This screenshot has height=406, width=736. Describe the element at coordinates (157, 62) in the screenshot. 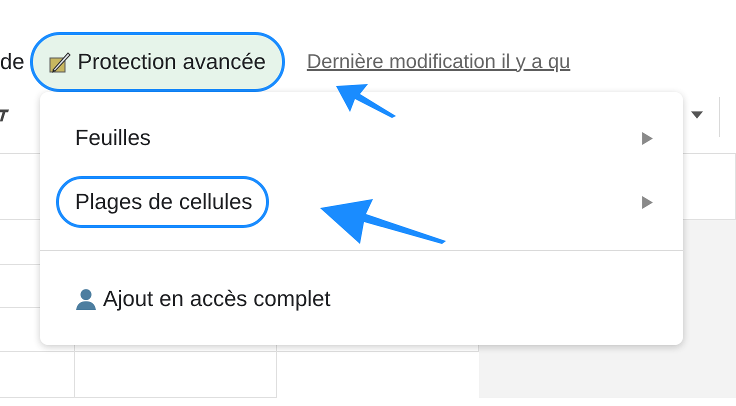

I see `protection-button: Protection avancée` at that location.